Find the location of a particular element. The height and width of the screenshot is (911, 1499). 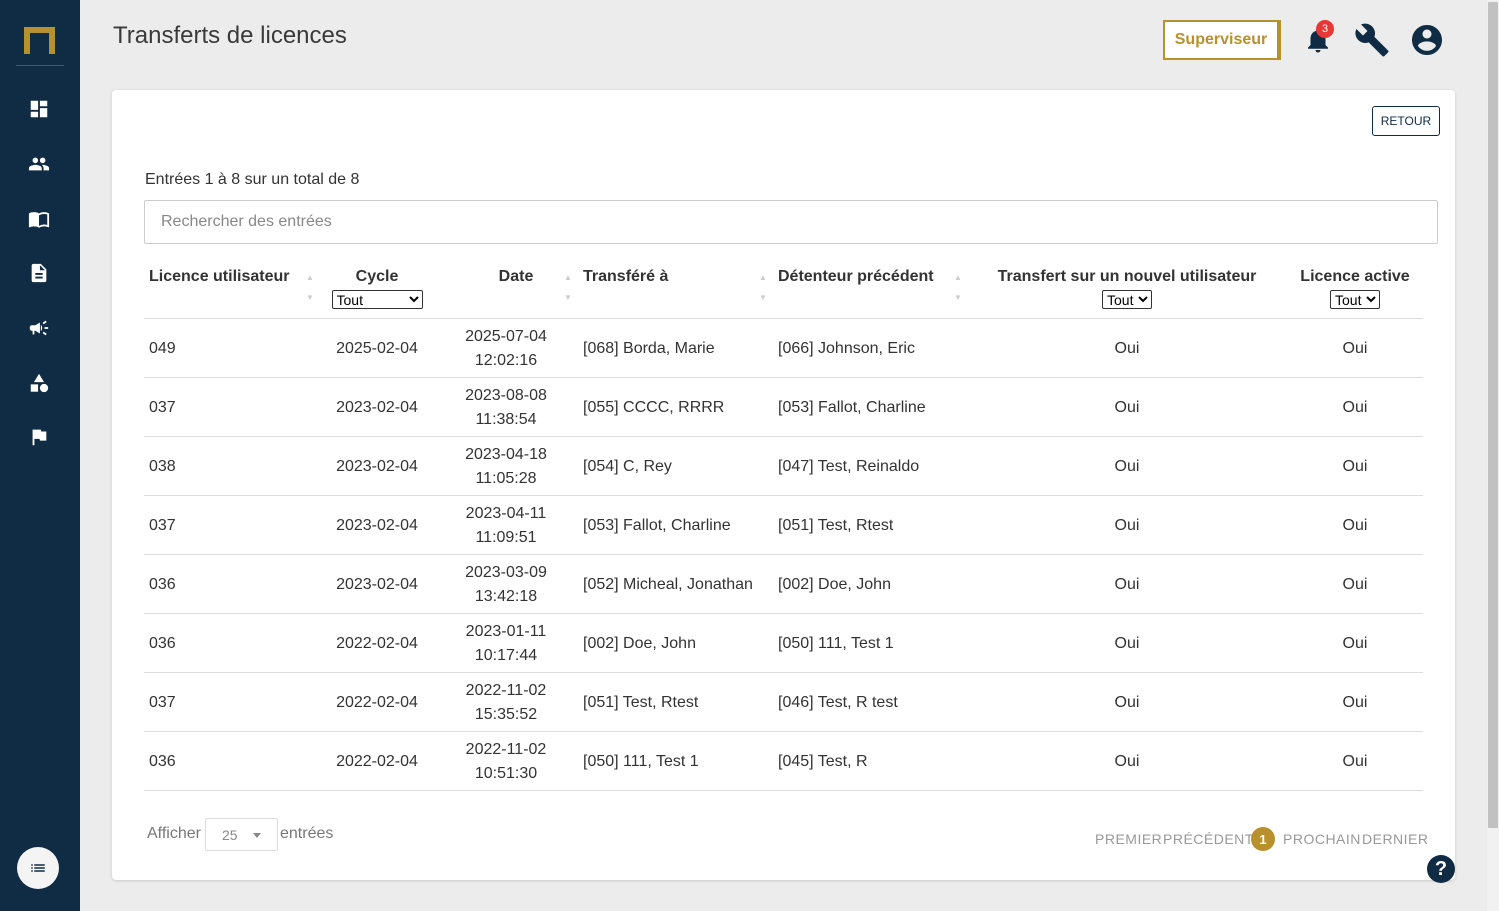

caret-down-icon is located at coordinates (257, 835).